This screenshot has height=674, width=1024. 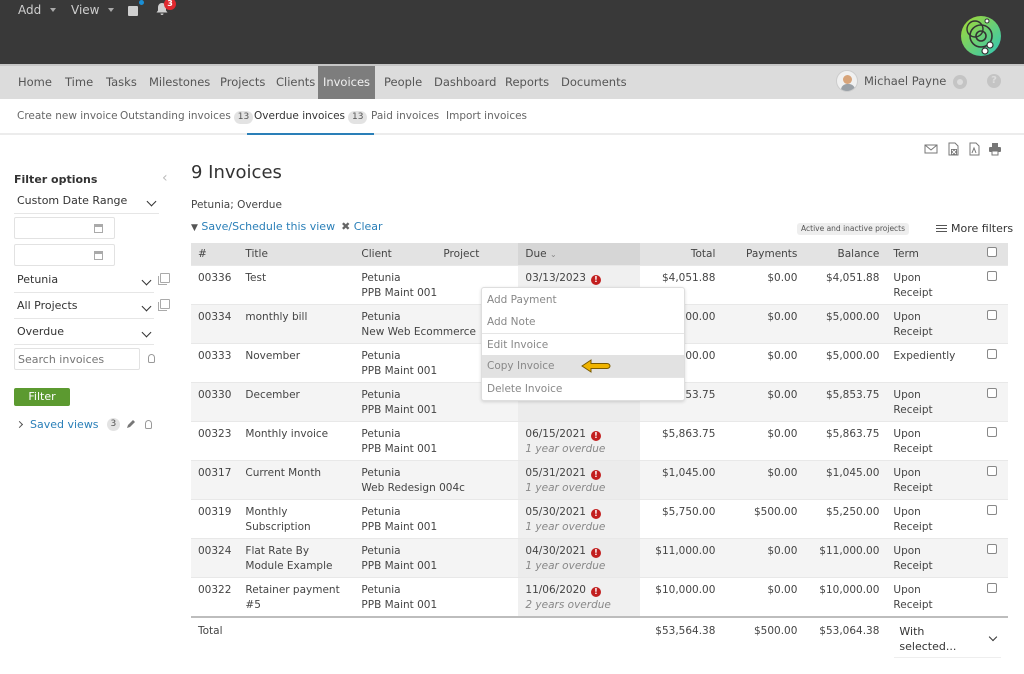 What do you see at coordinates (395, 254) in the screenshot?
I see `col-header-client: Client` at bounding box center [395, 254].